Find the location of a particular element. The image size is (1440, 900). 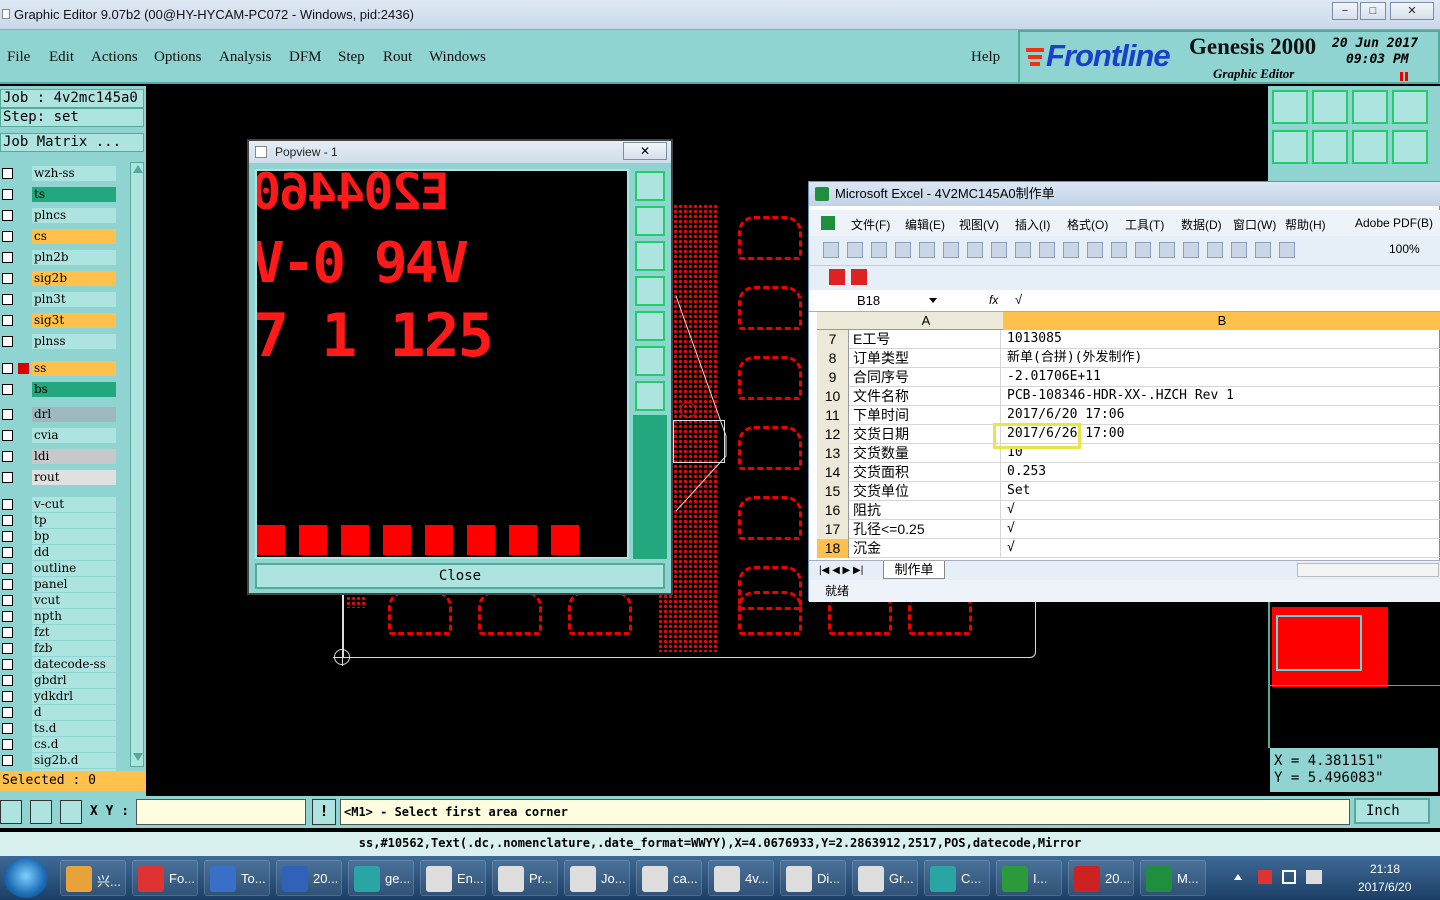

row-number: 11 is located at coordinates (833, 415).